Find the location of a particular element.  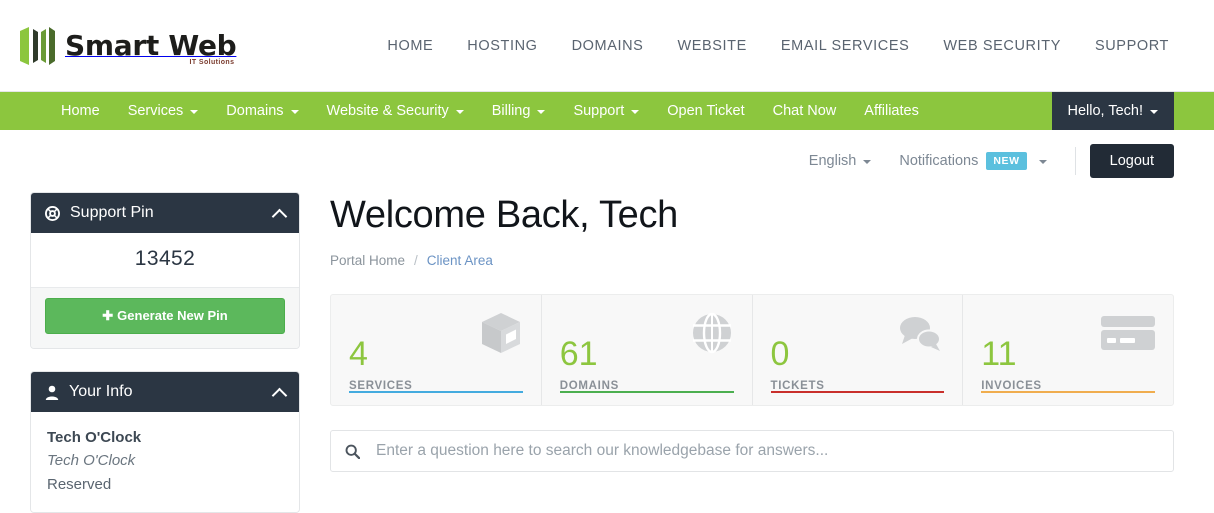

nav-item-billing: Billing is located at coordinates (519, 111).